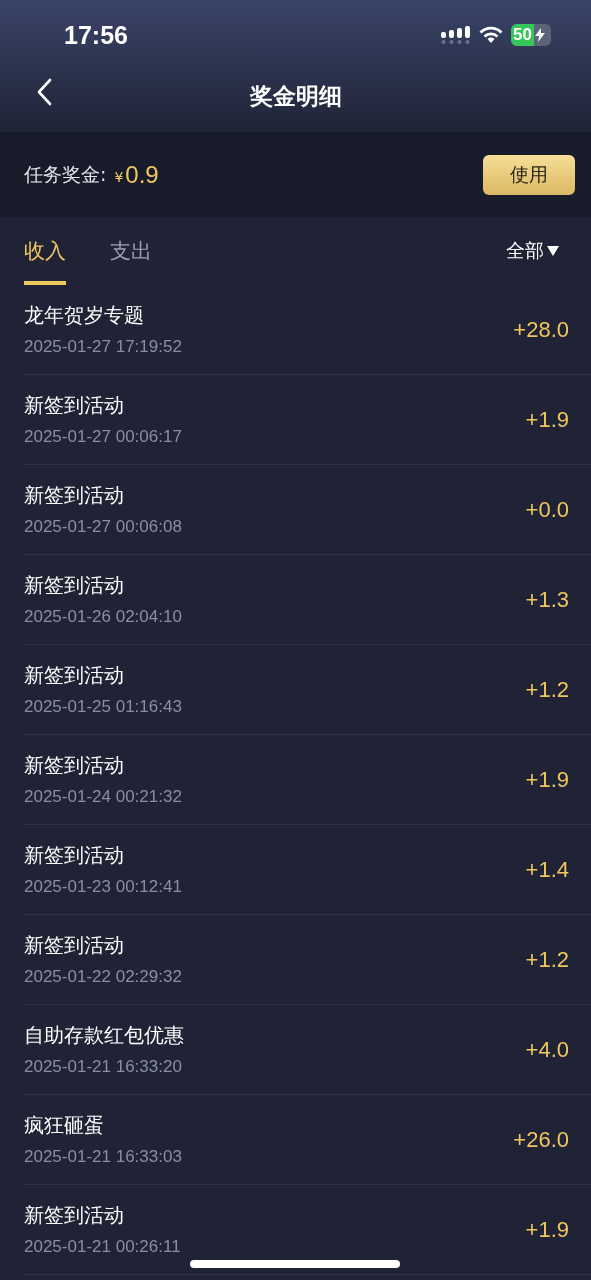 This screenshot has width=591, height=1280. Describe the element at coordinates (553, 251) in the screenshot. I see `caret-icon` at that location.